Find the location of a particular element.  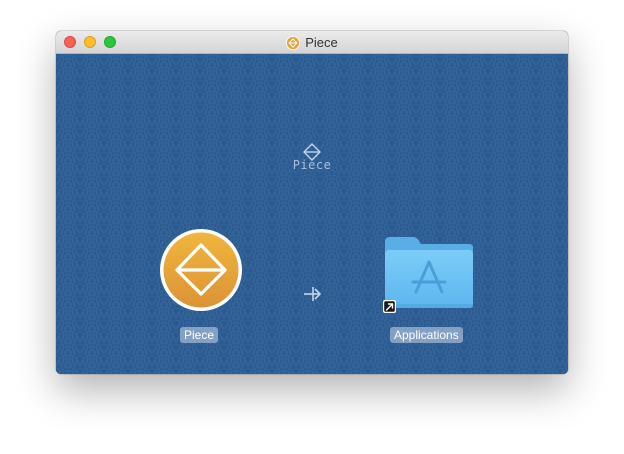

window-title: Piece is located at coordinates (312, 42).